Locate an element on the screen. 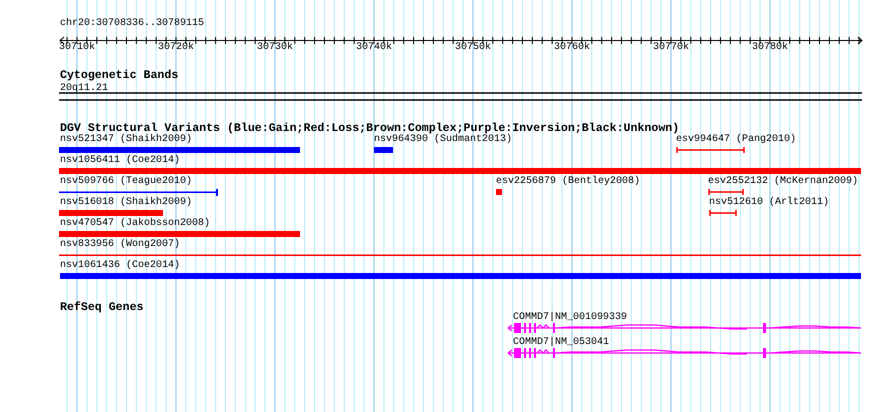 Image resolution: width=890 pixels, height=412 pixels. variant-line is located at coordinates (138, 192).